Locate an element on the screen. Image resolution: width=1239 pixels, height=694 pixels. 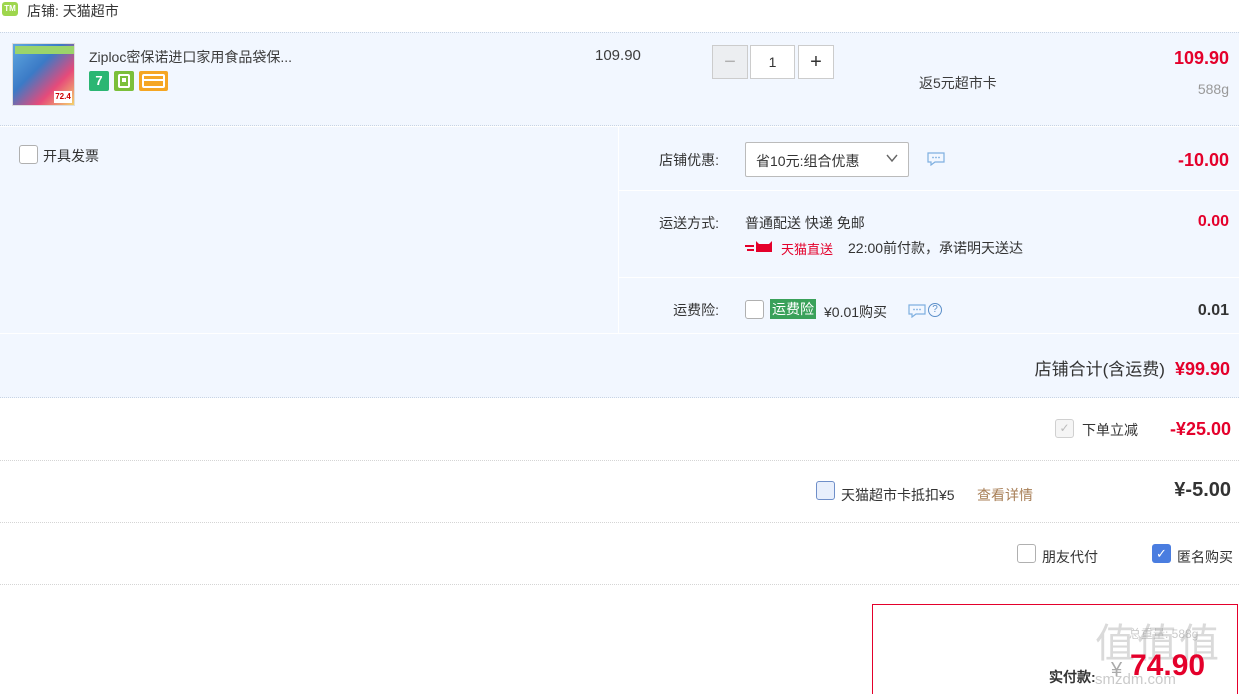
supermarket-card-label: 天猫超市卡抵扣¥5 is located at coordinates (898, 495).